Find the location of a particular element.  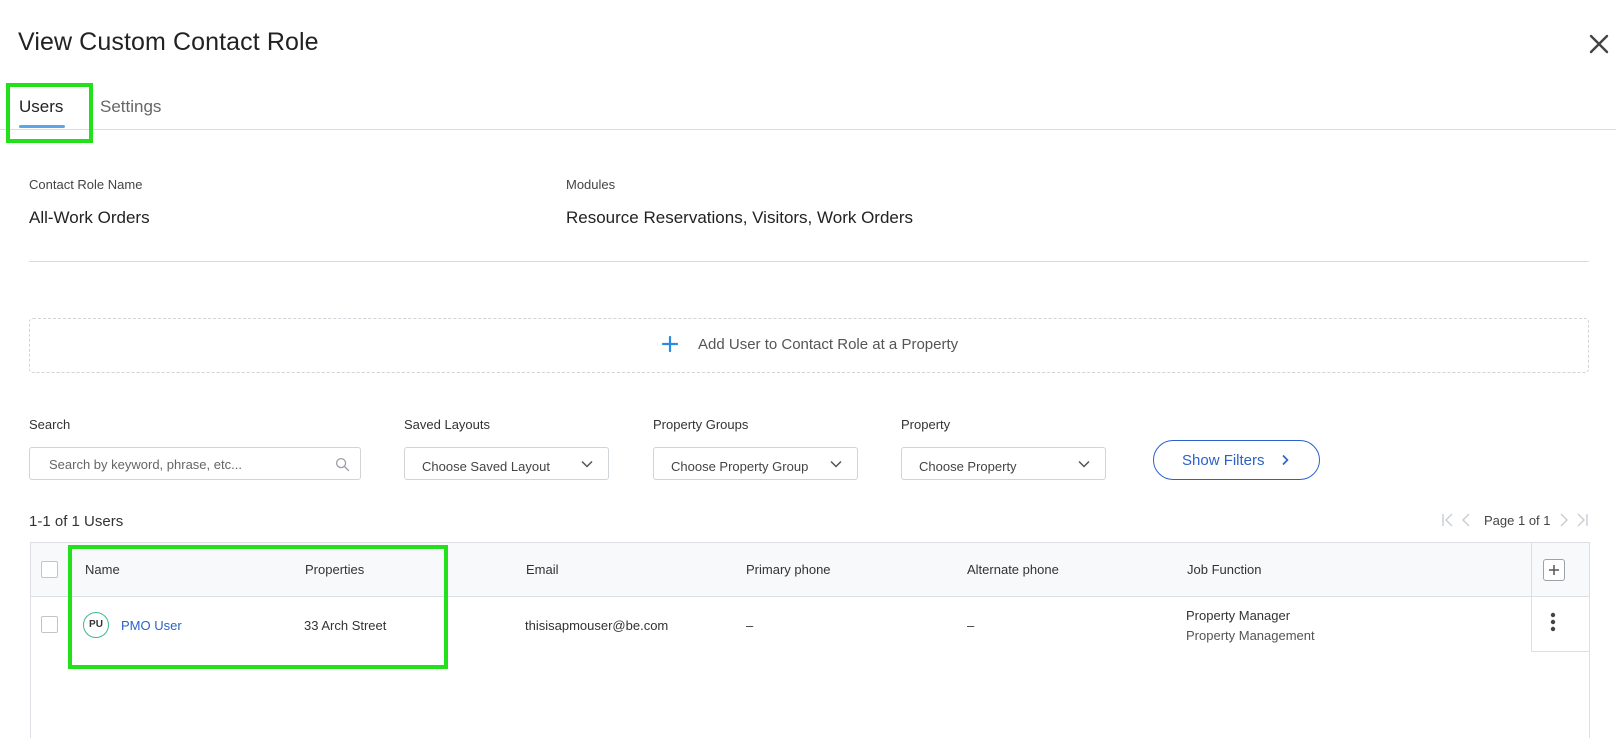

column-header-primary-phone: Primary phone is located at coordinates (788, 569).